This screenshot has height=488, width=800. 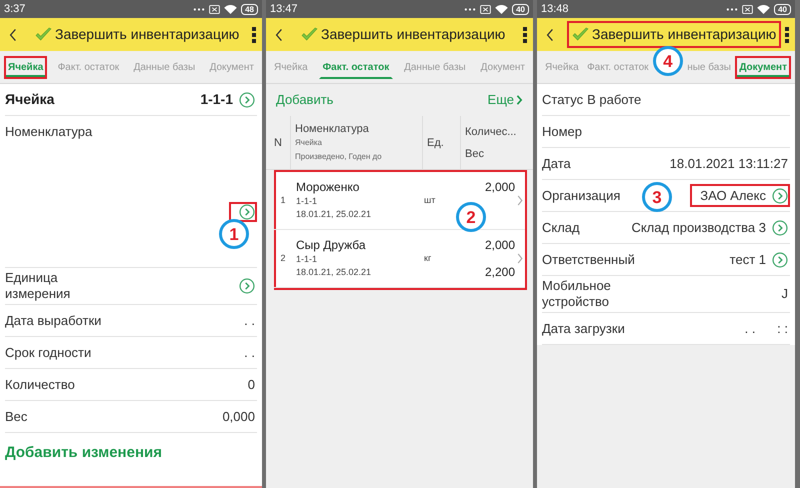 I want to click on battery-indicator: 48, so click(x=249, y=9).